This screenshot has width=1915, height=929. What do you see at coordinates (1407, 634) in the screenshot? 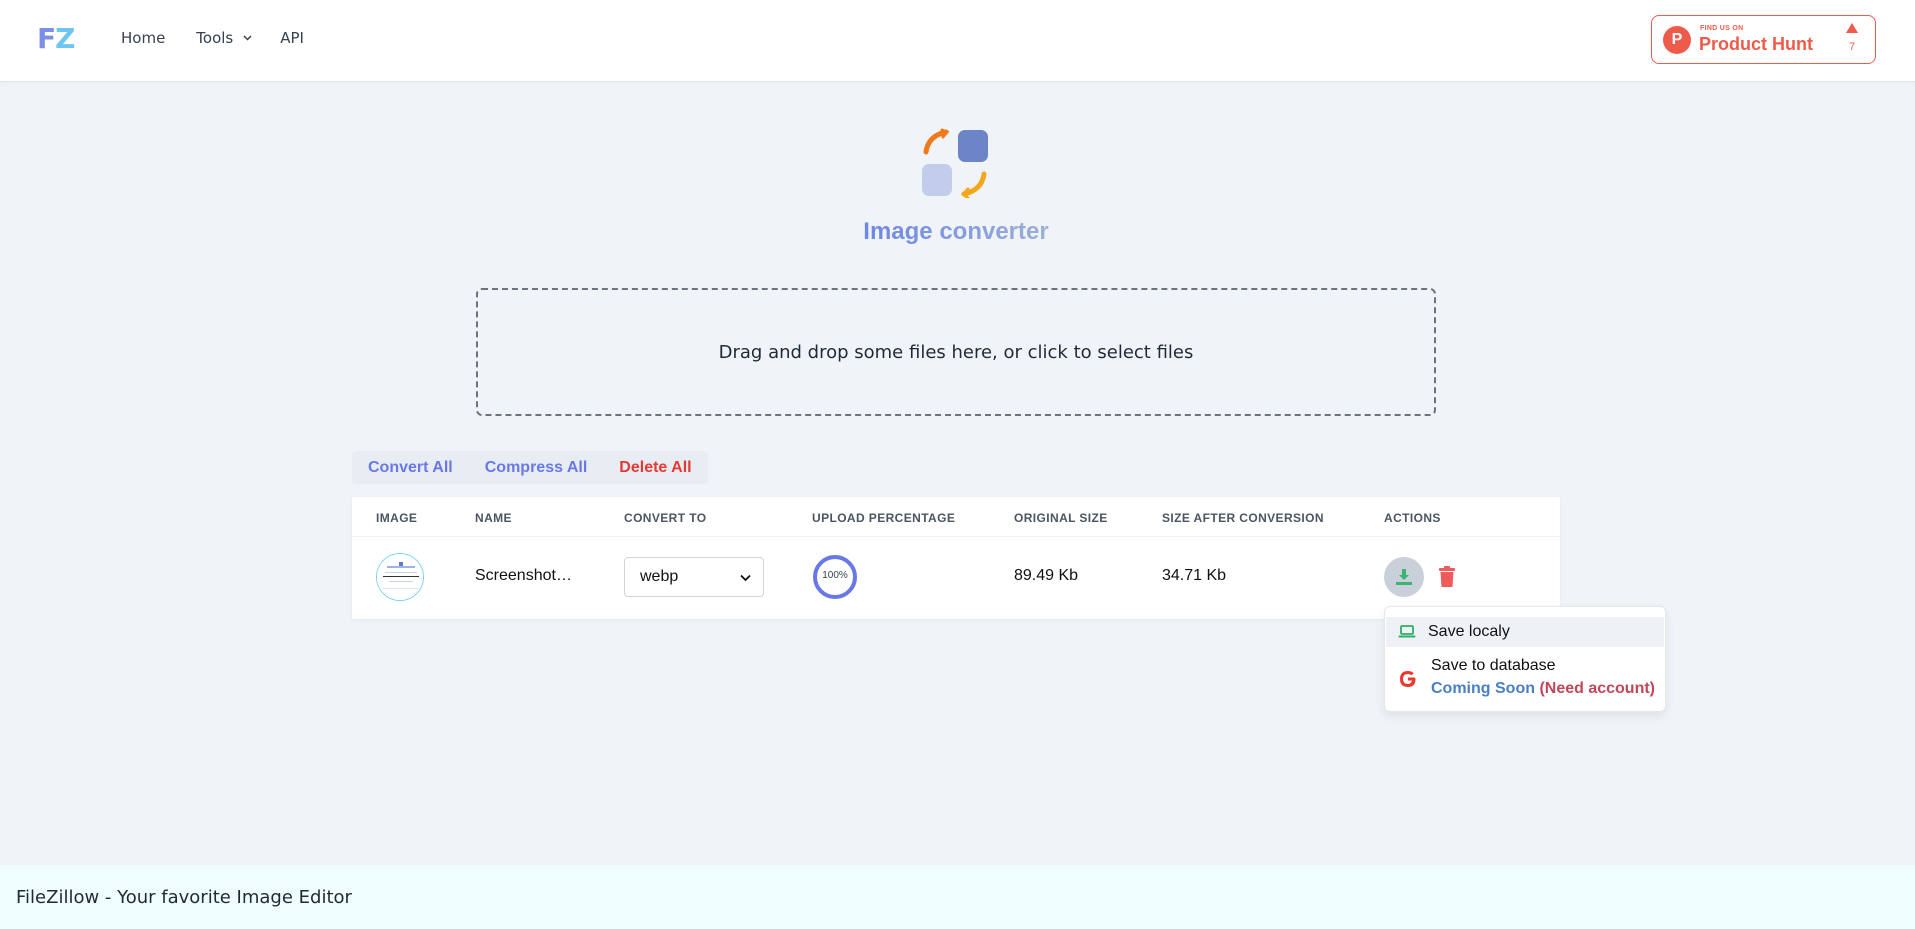
I see `laptop-icon` at bounding box center [1407, 634].